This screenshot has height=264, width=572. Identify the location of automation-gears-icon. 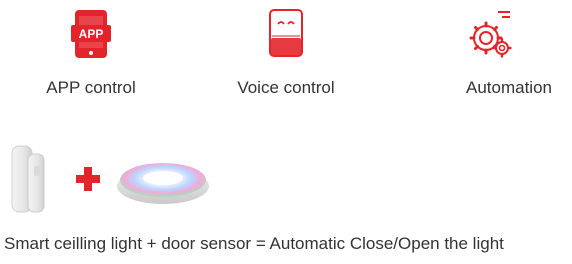
(490, 36).